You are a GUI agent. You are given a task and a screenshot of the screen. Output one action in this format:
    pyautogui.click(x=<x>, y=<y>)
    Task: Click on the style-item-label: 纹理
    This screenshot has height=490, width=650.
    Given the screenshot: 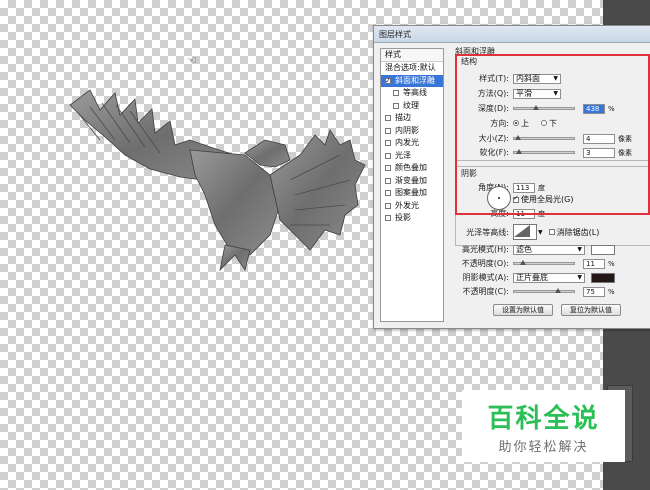 What is the action you would take?
    pyautogui.click(x=411, y=105)
    